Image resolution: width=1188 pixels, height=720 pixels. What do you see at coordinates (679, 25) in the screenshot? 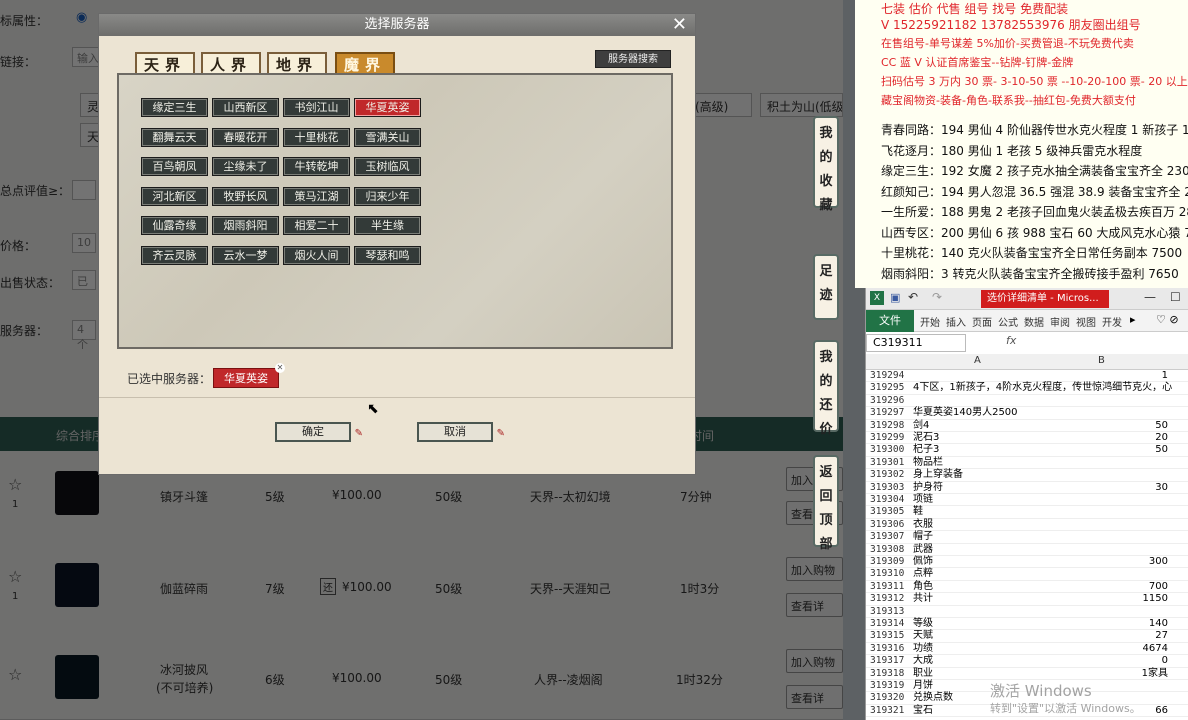
I see `close-icon: ✕` at bounding box center [679, 25].